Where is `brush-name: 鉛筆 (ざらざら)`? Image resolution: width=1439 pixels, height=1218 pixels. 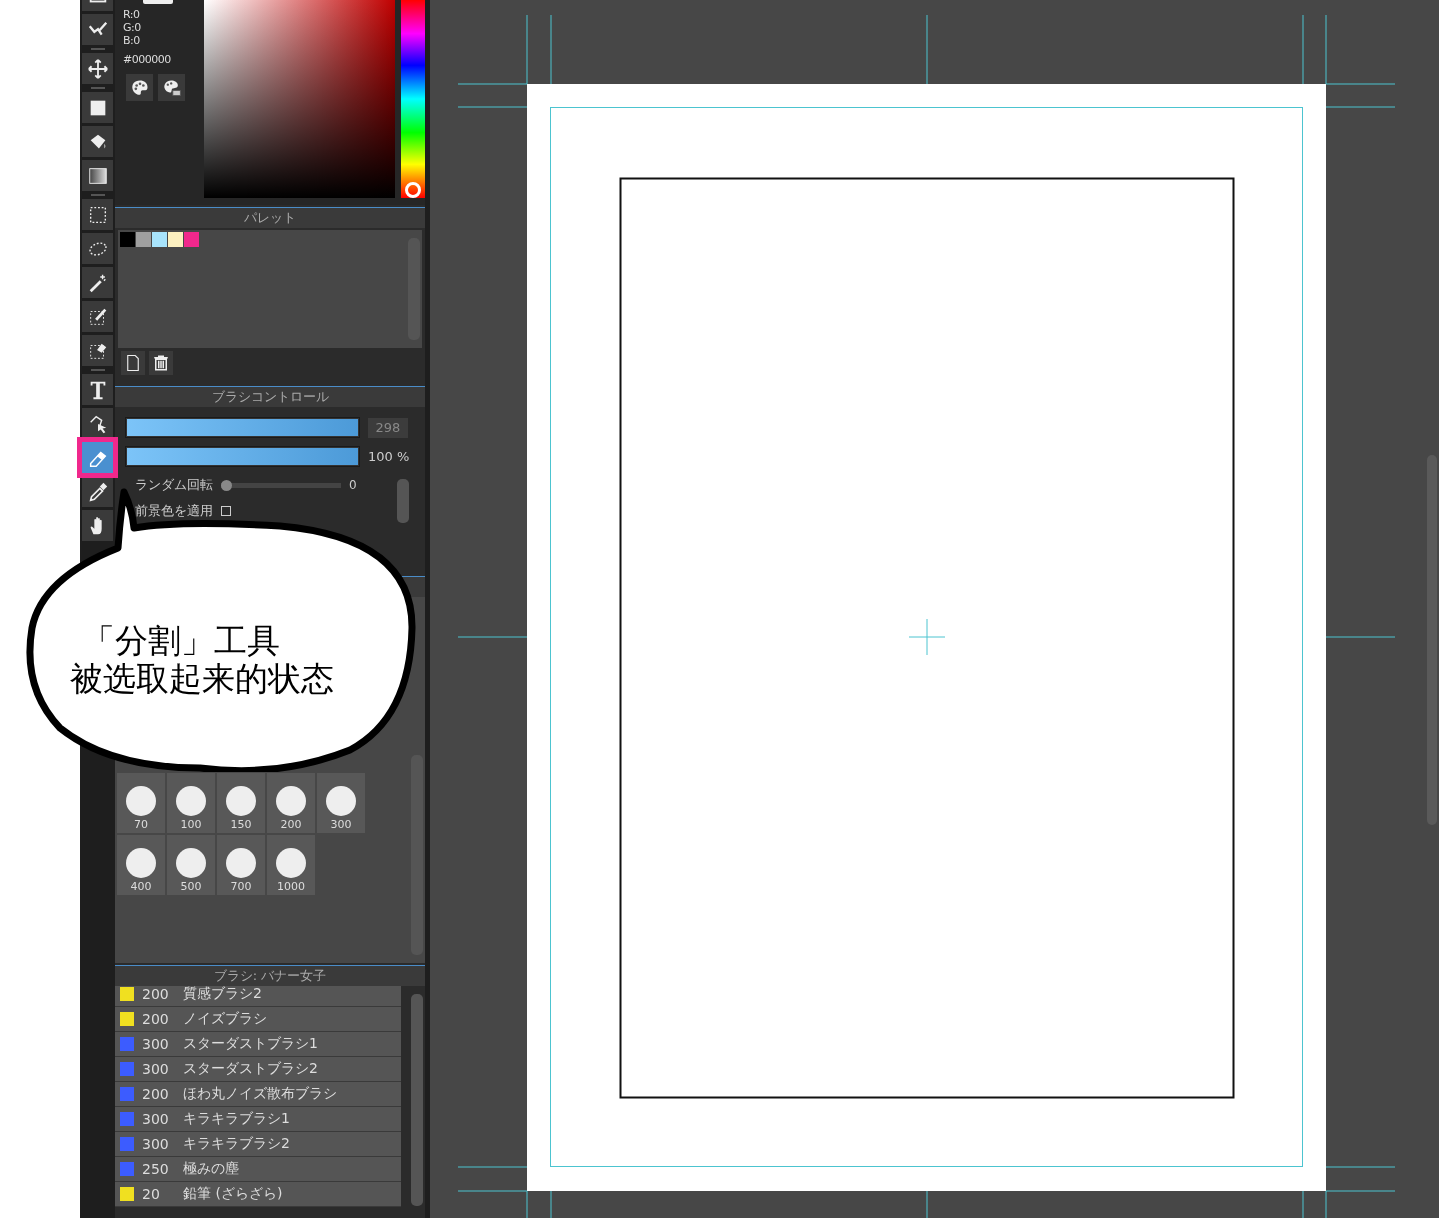 brush-name: 鉛筆 (ざらざら) is located at coordinates (233, 1194).